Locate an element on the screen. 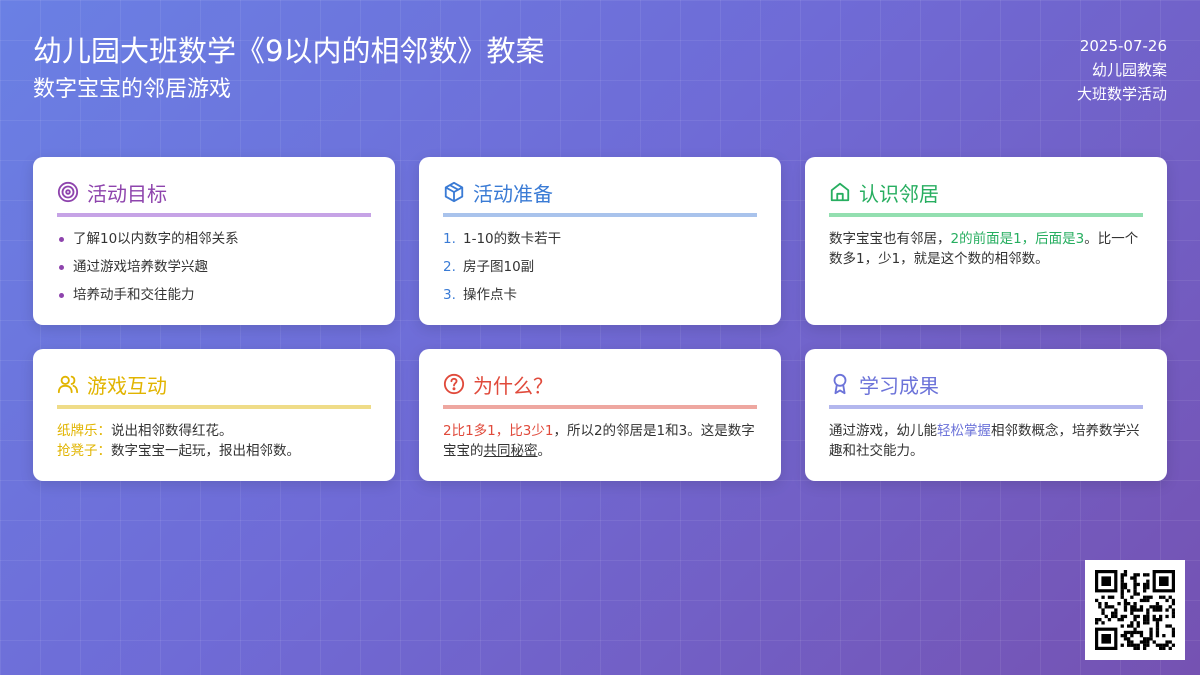 Image resolution: width=1200 pixels, height=675 pixels. home-icon is located at coordinates (840, 194).